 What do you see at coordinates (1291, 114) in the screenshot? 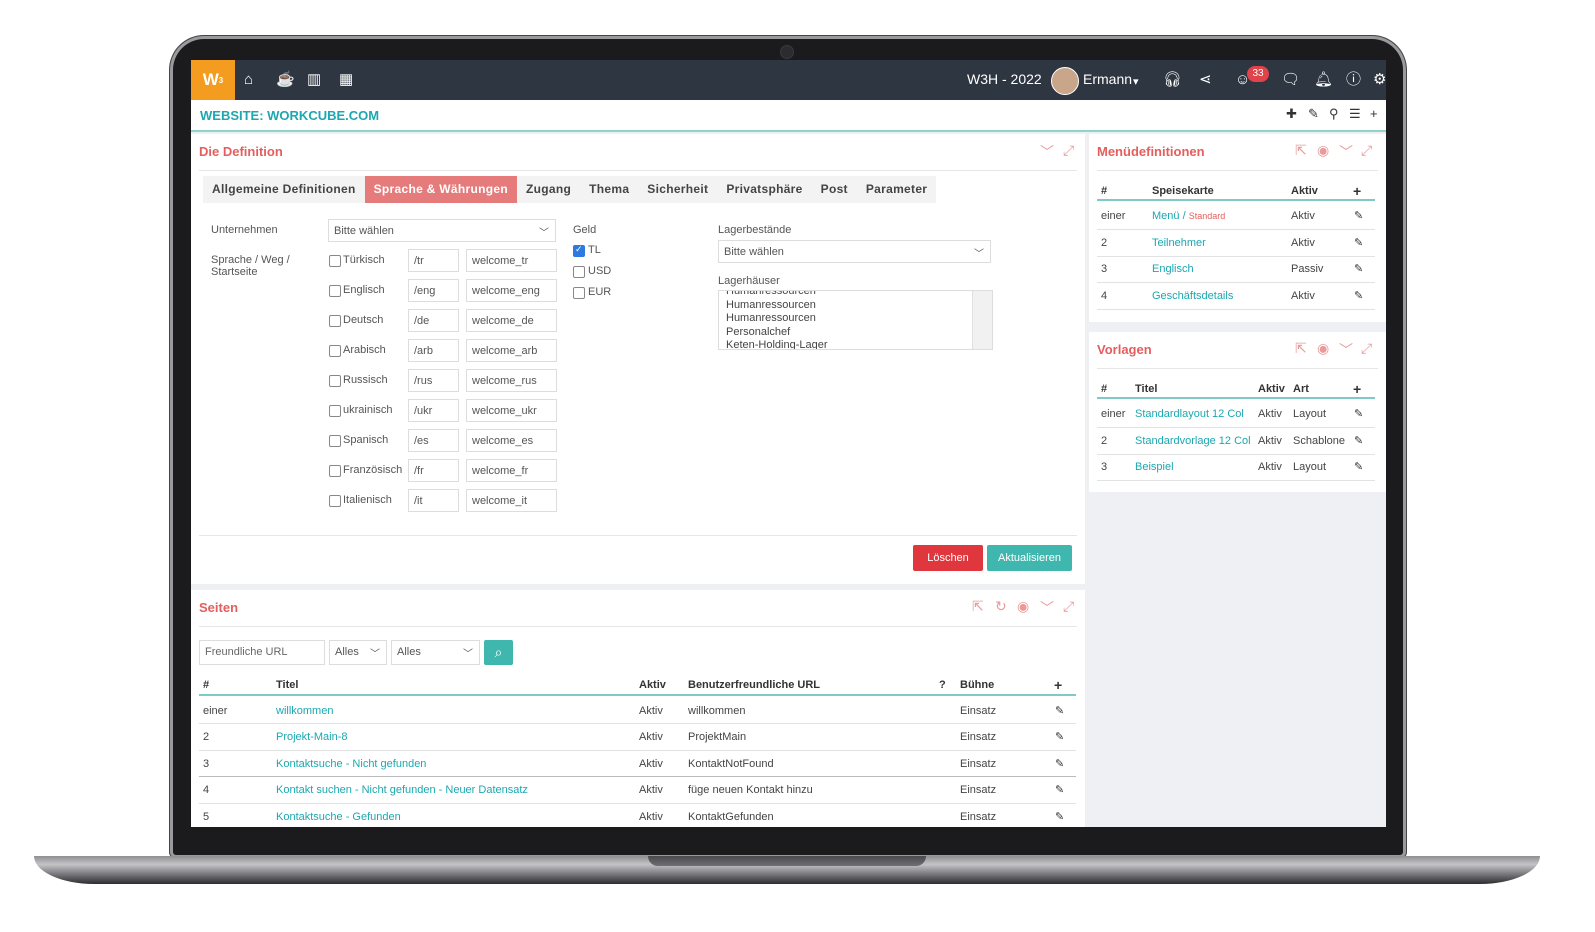
I see `puzzle-icon: ✚` at bounding box center [1291, 114].